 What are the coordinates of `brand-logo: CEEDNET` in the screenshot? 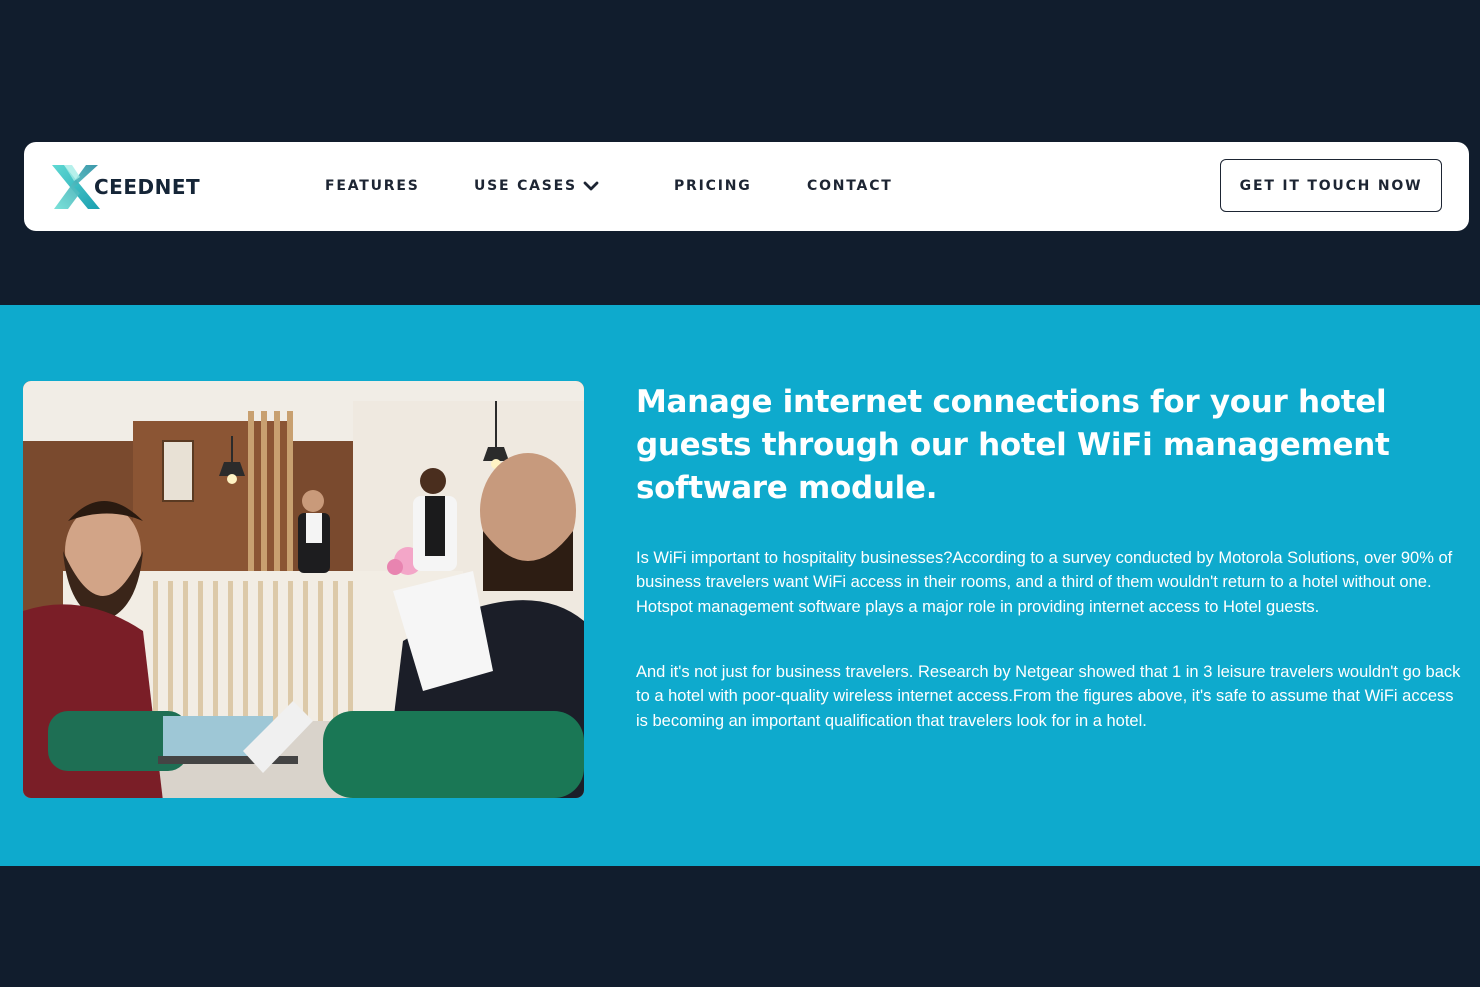 It's located at (130, 187).